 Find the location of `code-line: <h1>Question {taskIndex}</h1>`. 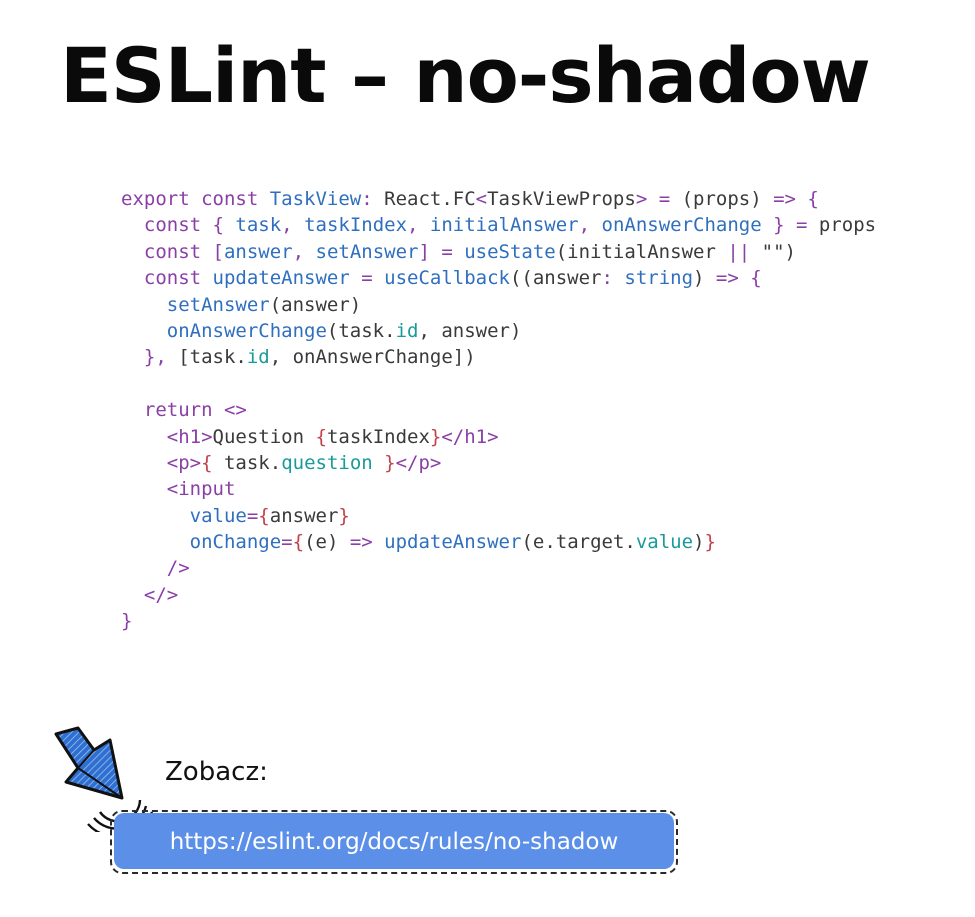

code-line: <h1>Question {taskIndex}</h1> is located at coordinates (498, 437).